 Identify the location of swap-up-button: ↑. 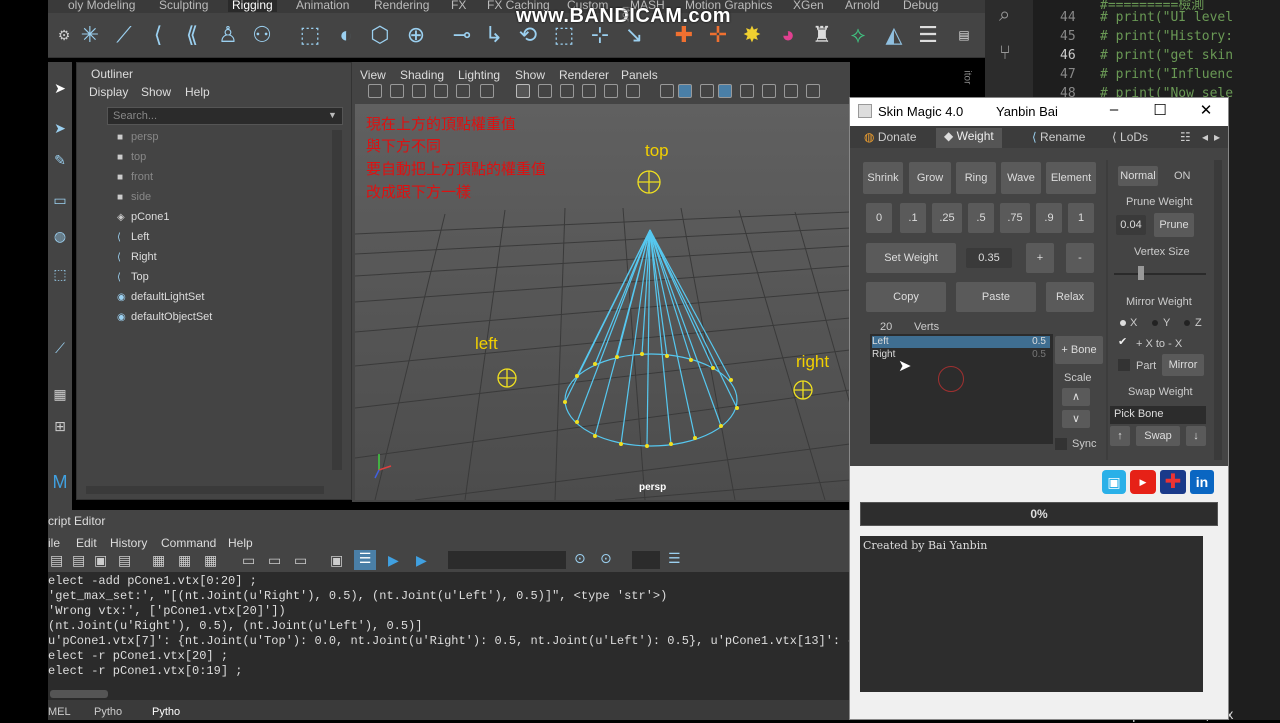
(1120, 436).